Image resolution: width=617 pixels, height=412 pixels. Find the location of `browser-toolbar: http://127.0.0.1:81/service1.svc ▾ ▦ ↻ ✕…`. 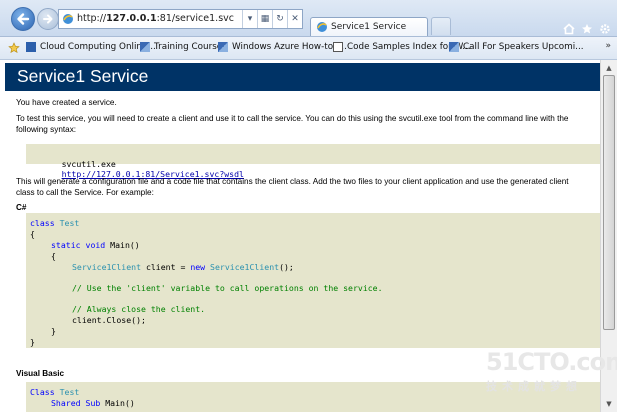

browser-toolbar: http://127.0.0.1:81/service1.svc ▾ ▦ ↻ ✕… is located at coordinates (308, 18).